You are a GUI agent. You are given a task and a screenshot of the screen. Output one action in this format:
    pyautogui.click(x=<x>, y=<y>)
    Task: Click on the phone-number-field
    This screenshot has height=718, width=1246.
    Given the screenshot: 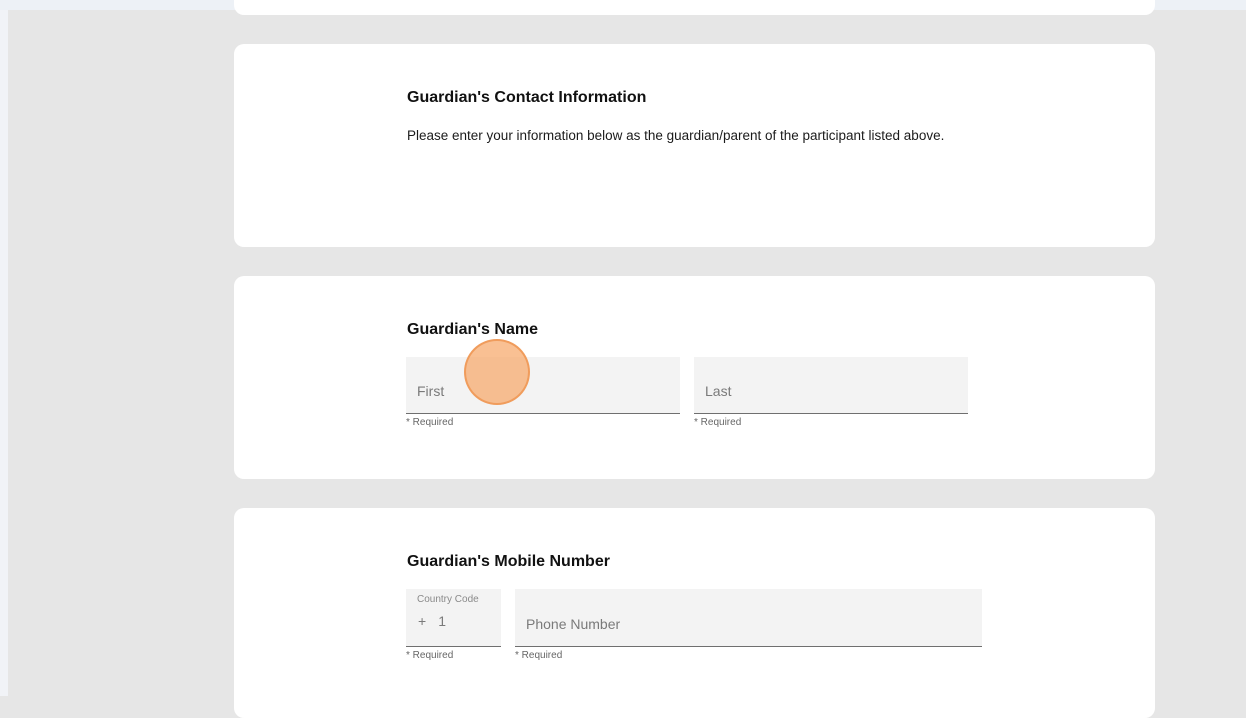 What is the action you would take?
    pyautogui.click(x=748, y=618)
    